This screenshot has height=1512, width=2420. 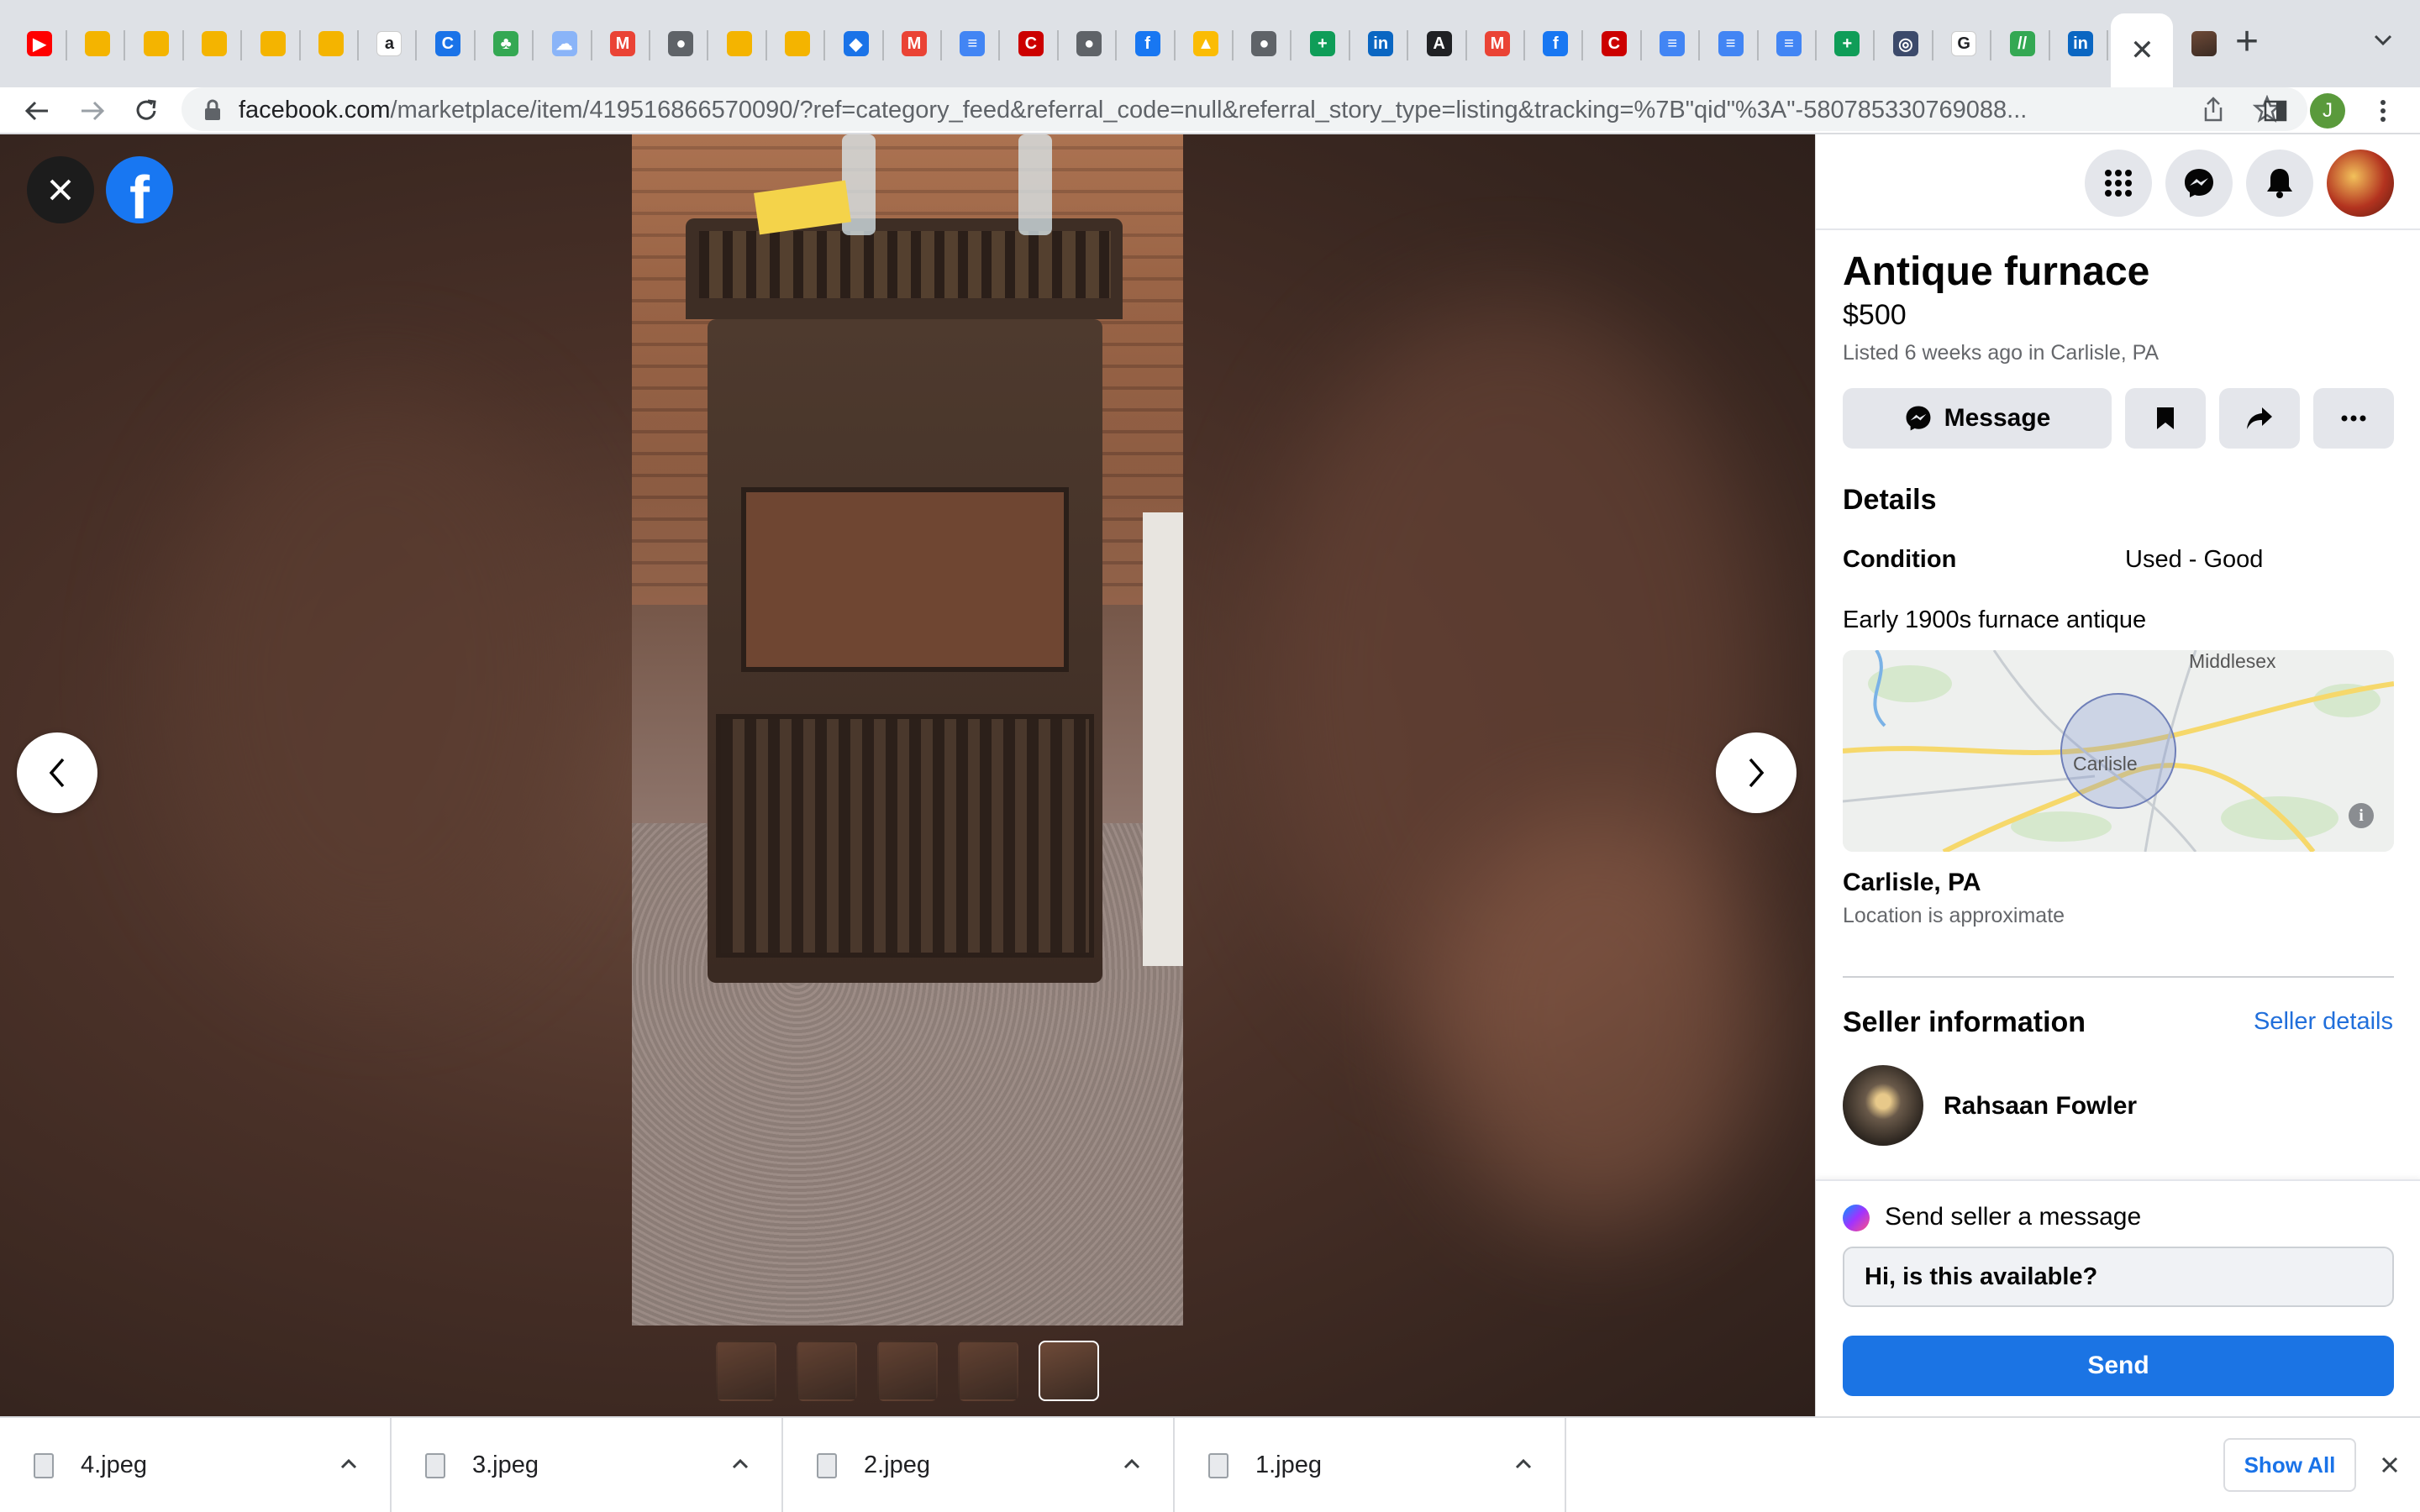 I want to click on send-button: Send, so click(x=2118, y=1366).